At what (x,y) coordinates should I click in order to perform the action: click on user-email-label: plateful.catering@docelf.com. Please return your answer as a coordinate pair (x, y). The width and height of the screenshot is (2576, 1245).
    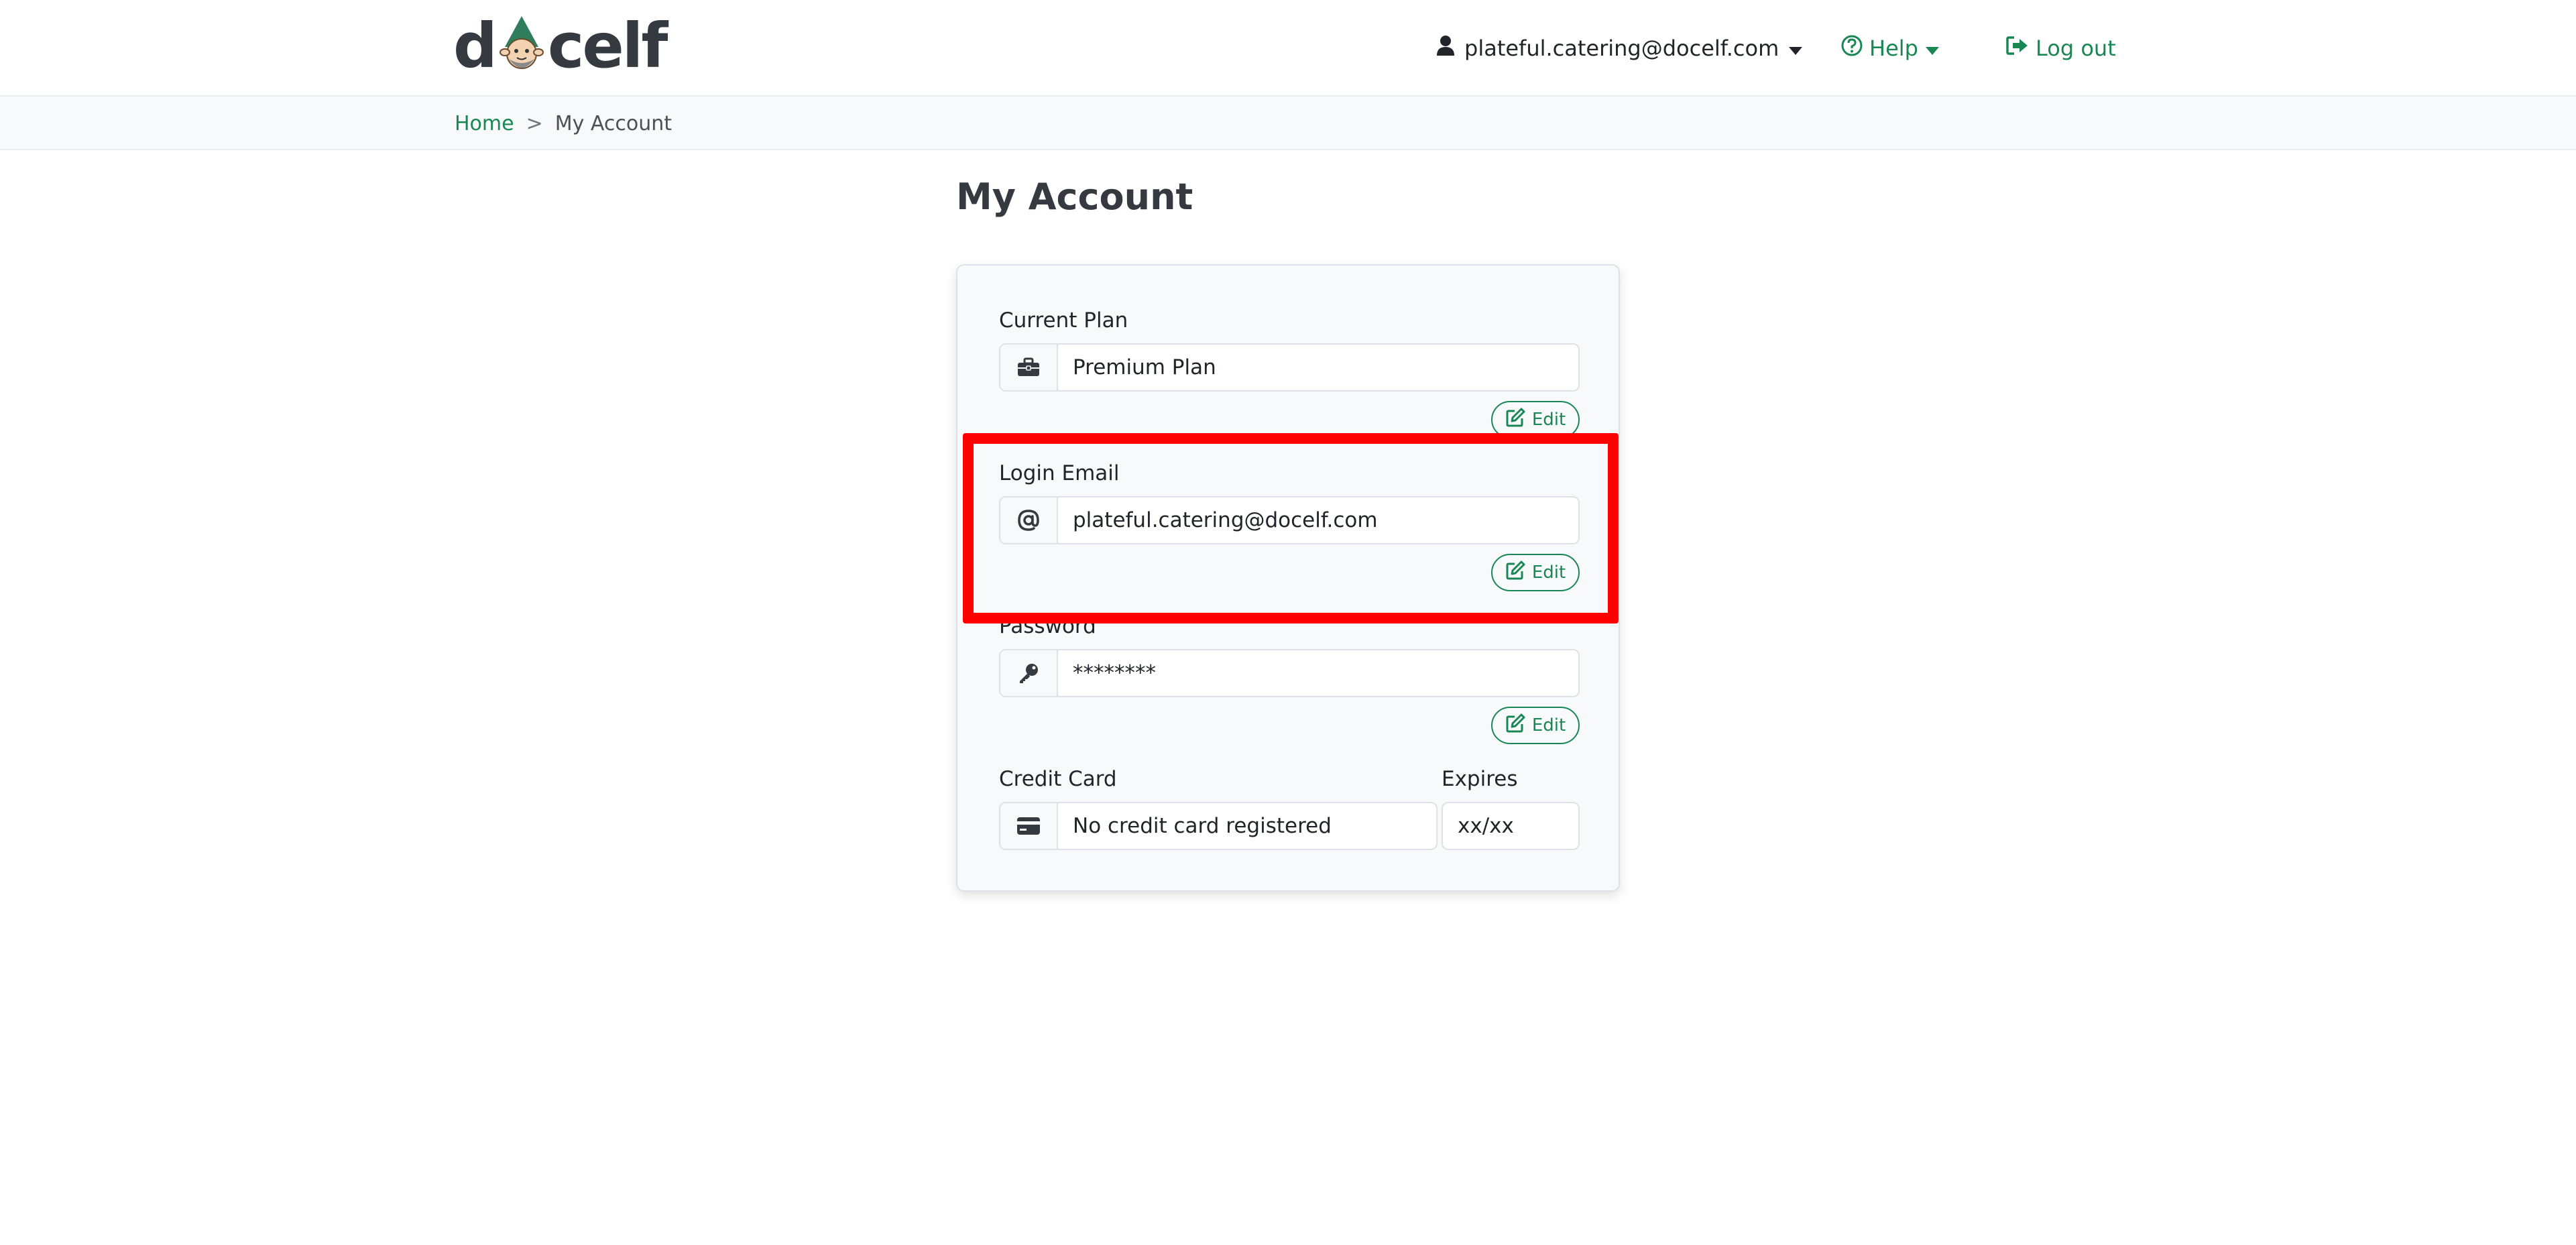
    Looking at the image, I should click on (1621, 48).